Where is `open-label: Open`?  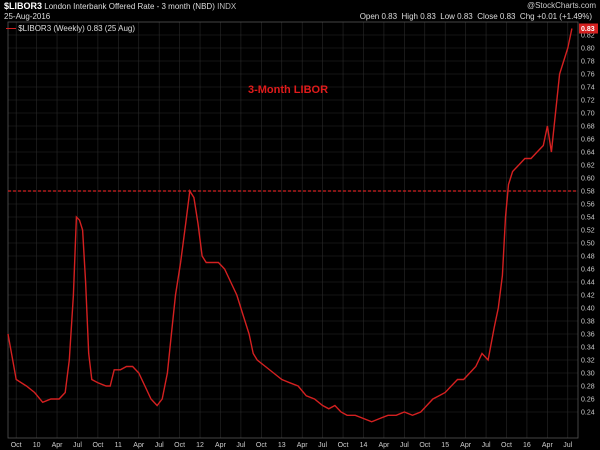 open-label: Open is located at coordinates (369, 16).